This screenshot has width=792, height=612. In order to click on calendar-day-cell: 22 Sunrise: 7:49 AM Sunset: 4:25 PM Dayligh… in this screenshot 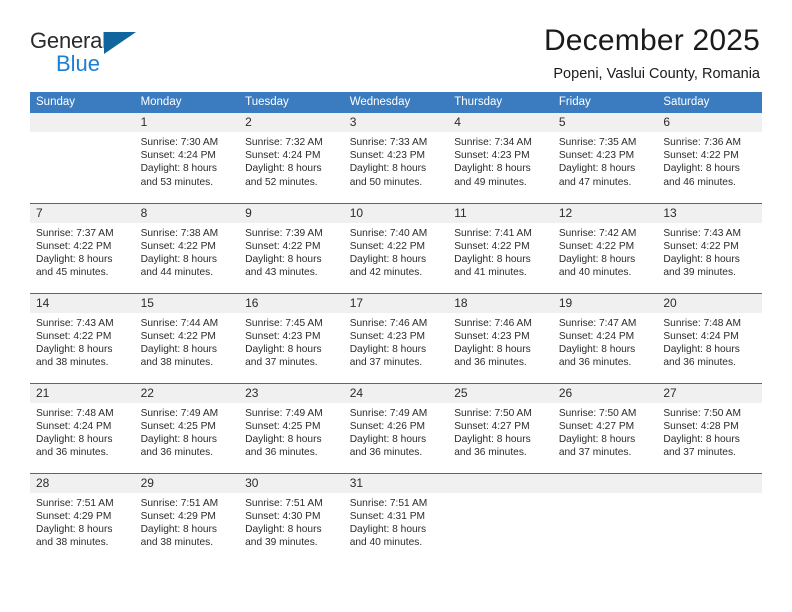, I will do `click(187, 427)`.